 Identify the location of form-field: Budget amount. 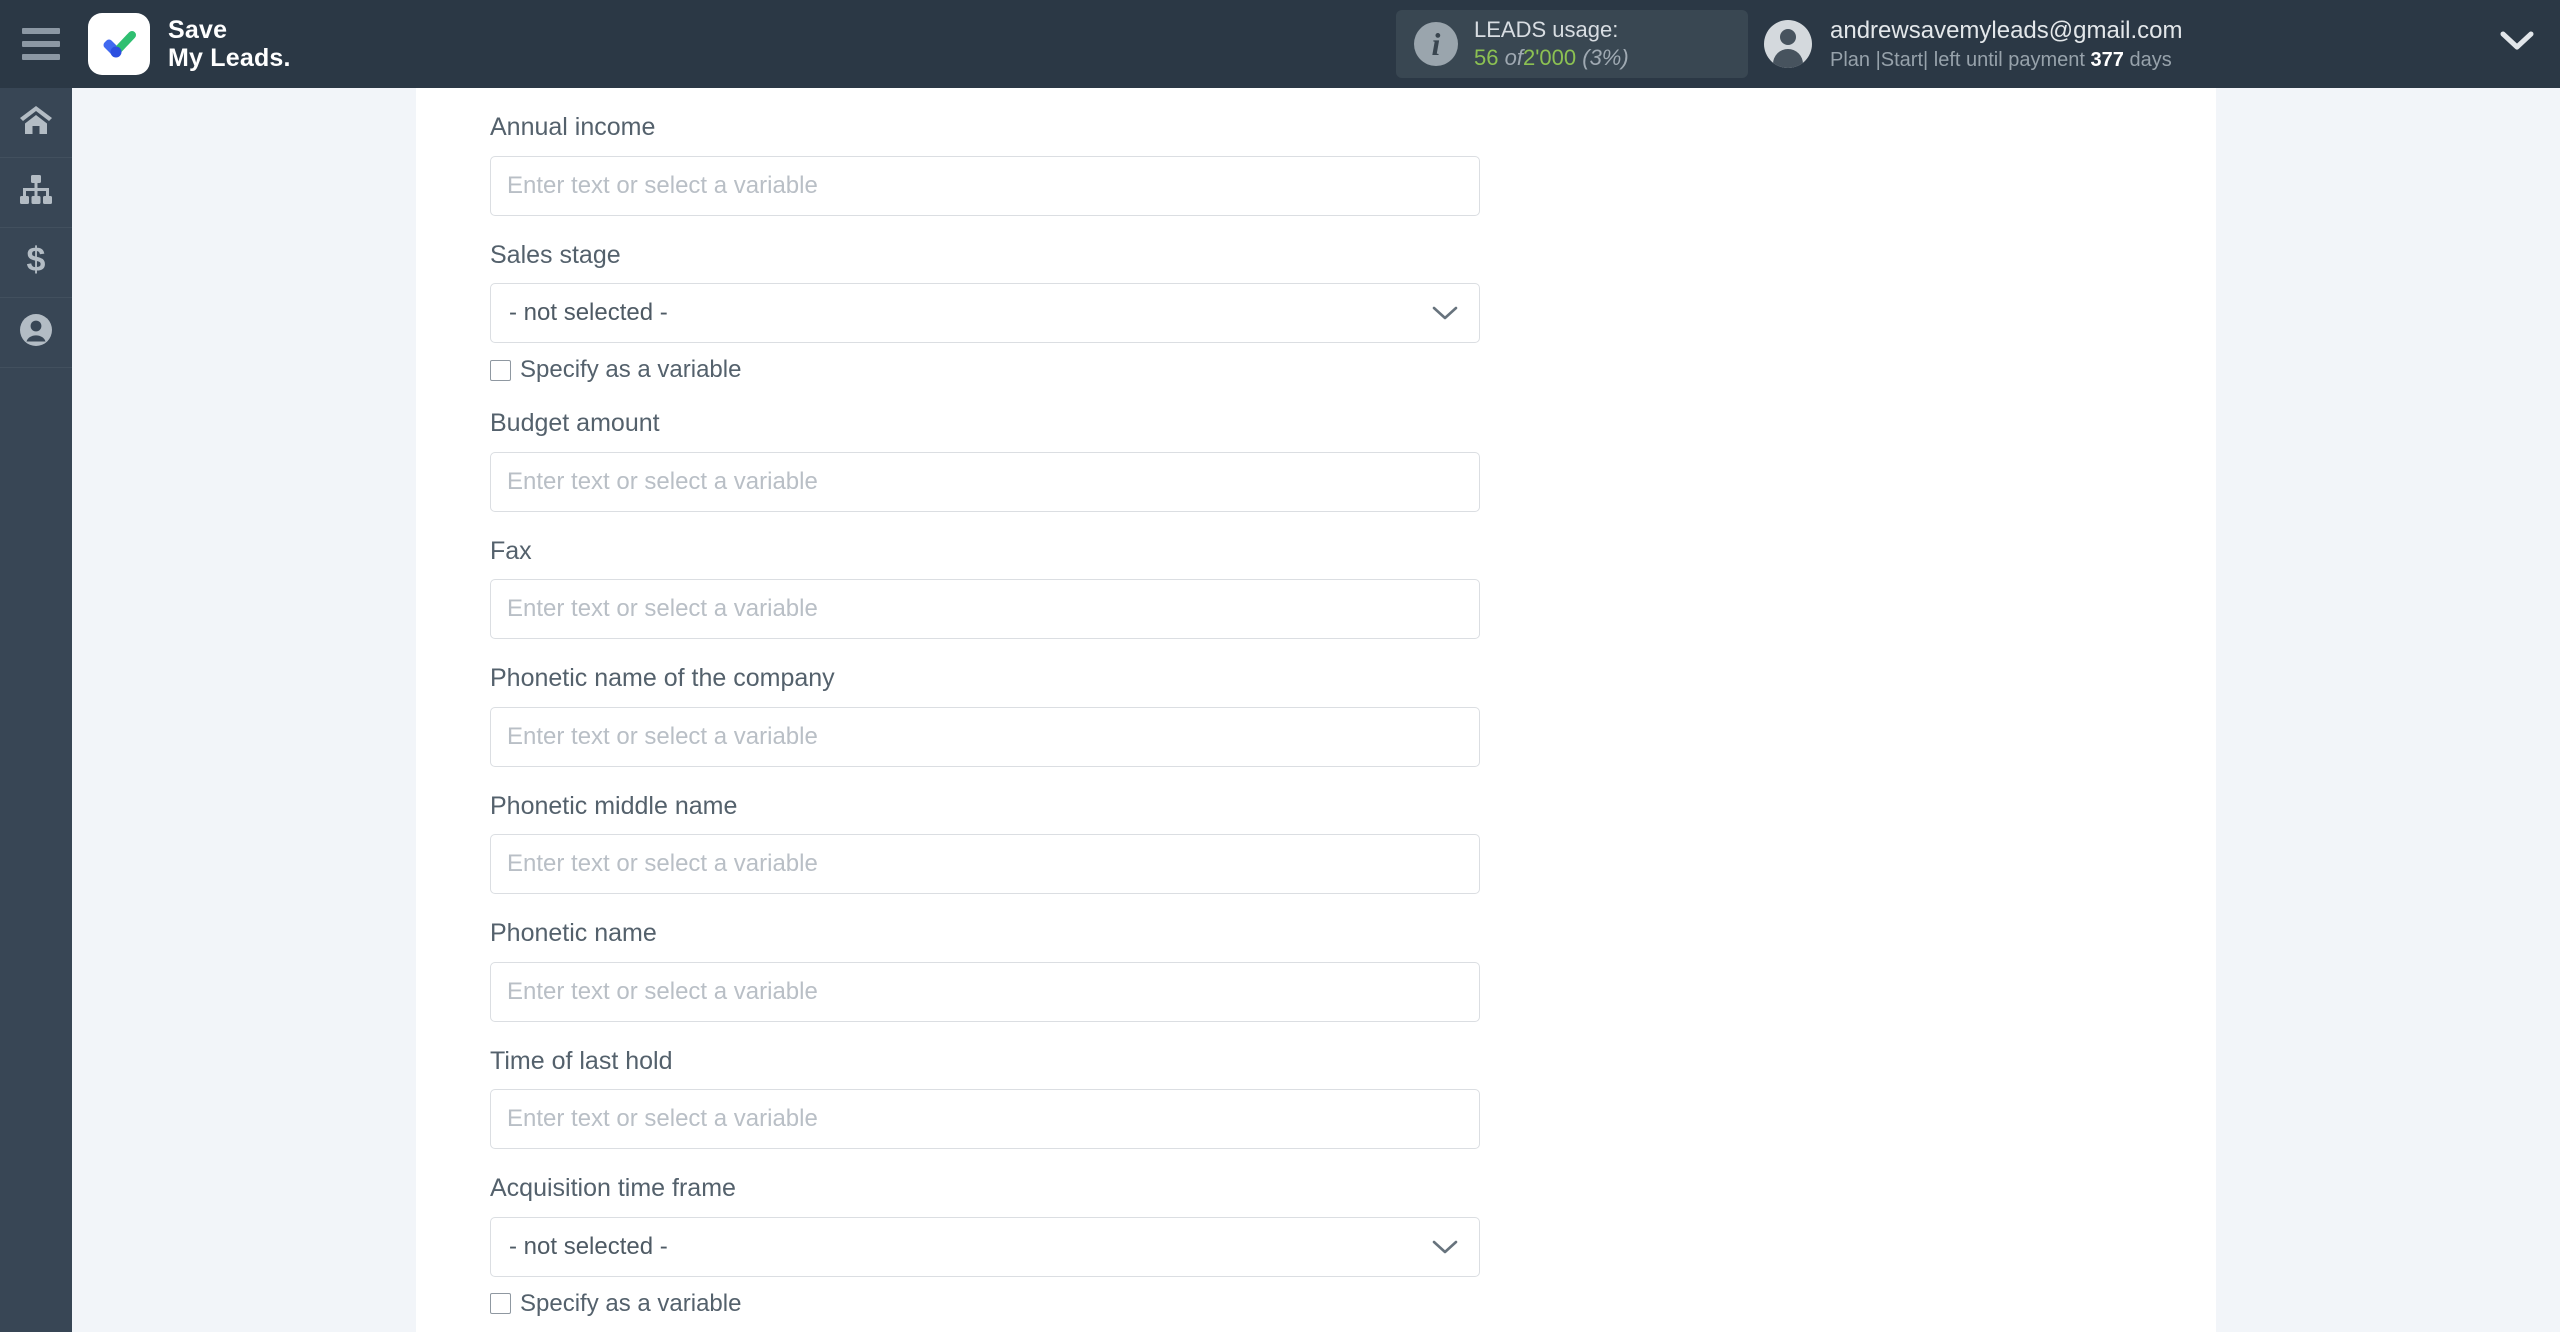
(1025, 448).